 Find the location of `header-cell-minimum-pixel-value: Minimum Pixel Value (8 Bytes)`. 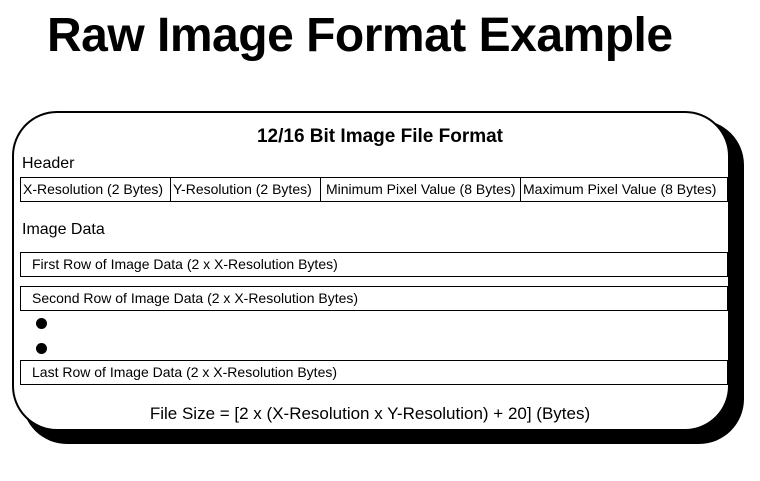

header-cell-minimum-pixel-value: Minimum Pixel Value (8 Bytes) is located at coordinates (421, 189).